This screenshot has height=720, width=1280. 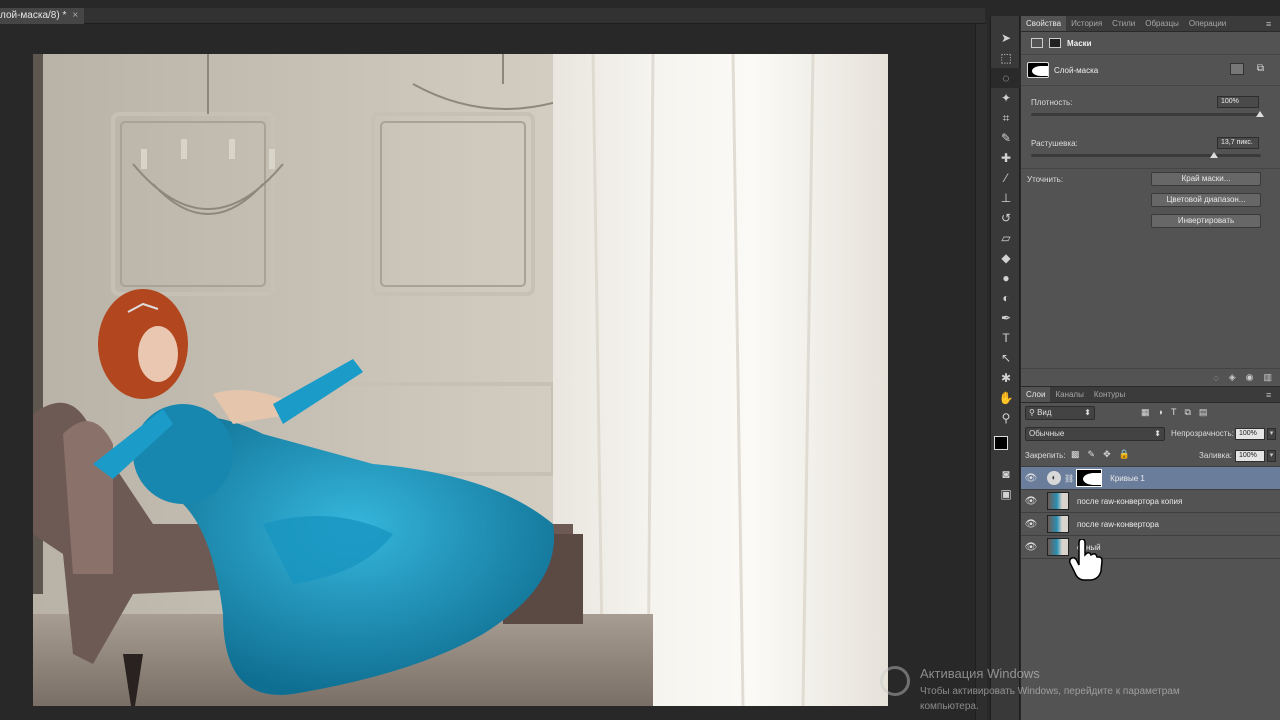 What do you see at coordinates (1250, 377) in the screenshot?
I see `toggle-mask-icon: ◉` at bounding box center [1250, 377].